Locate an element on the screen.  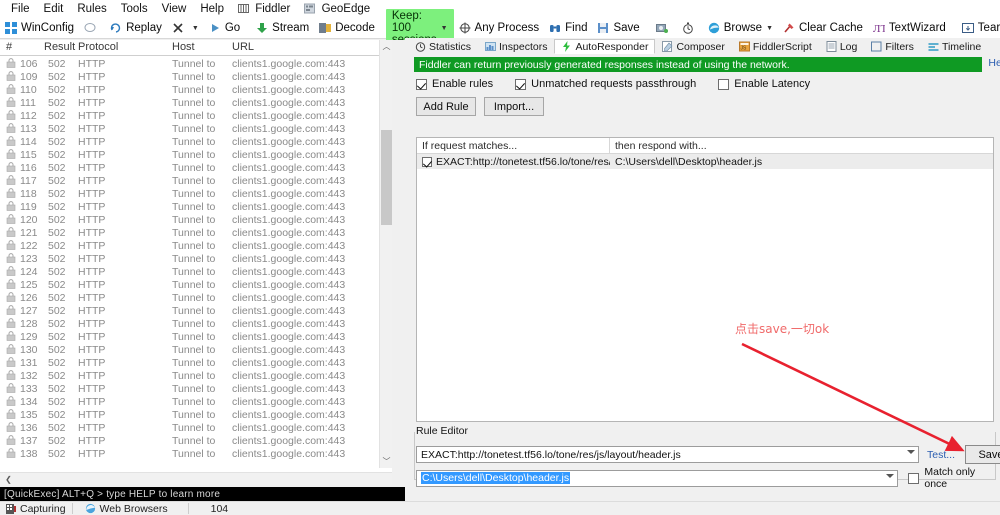
find-button: Find is located at coordinates (568, 28).